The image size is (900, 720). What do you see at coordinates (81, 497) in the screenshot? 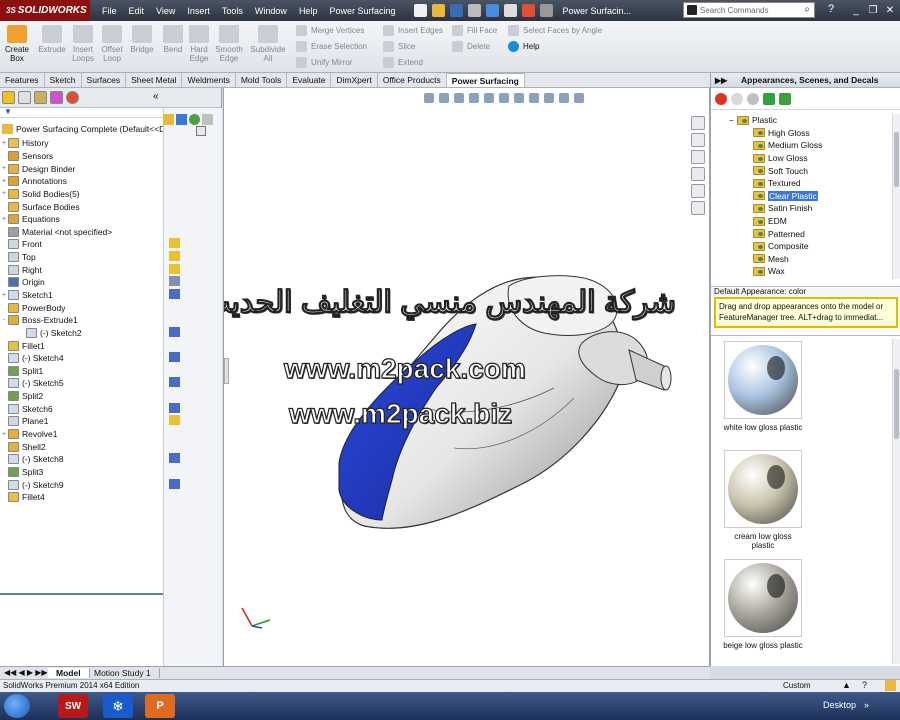
I see `tree-item-fillet4: Fillet4` at bounding box center [81, 497].